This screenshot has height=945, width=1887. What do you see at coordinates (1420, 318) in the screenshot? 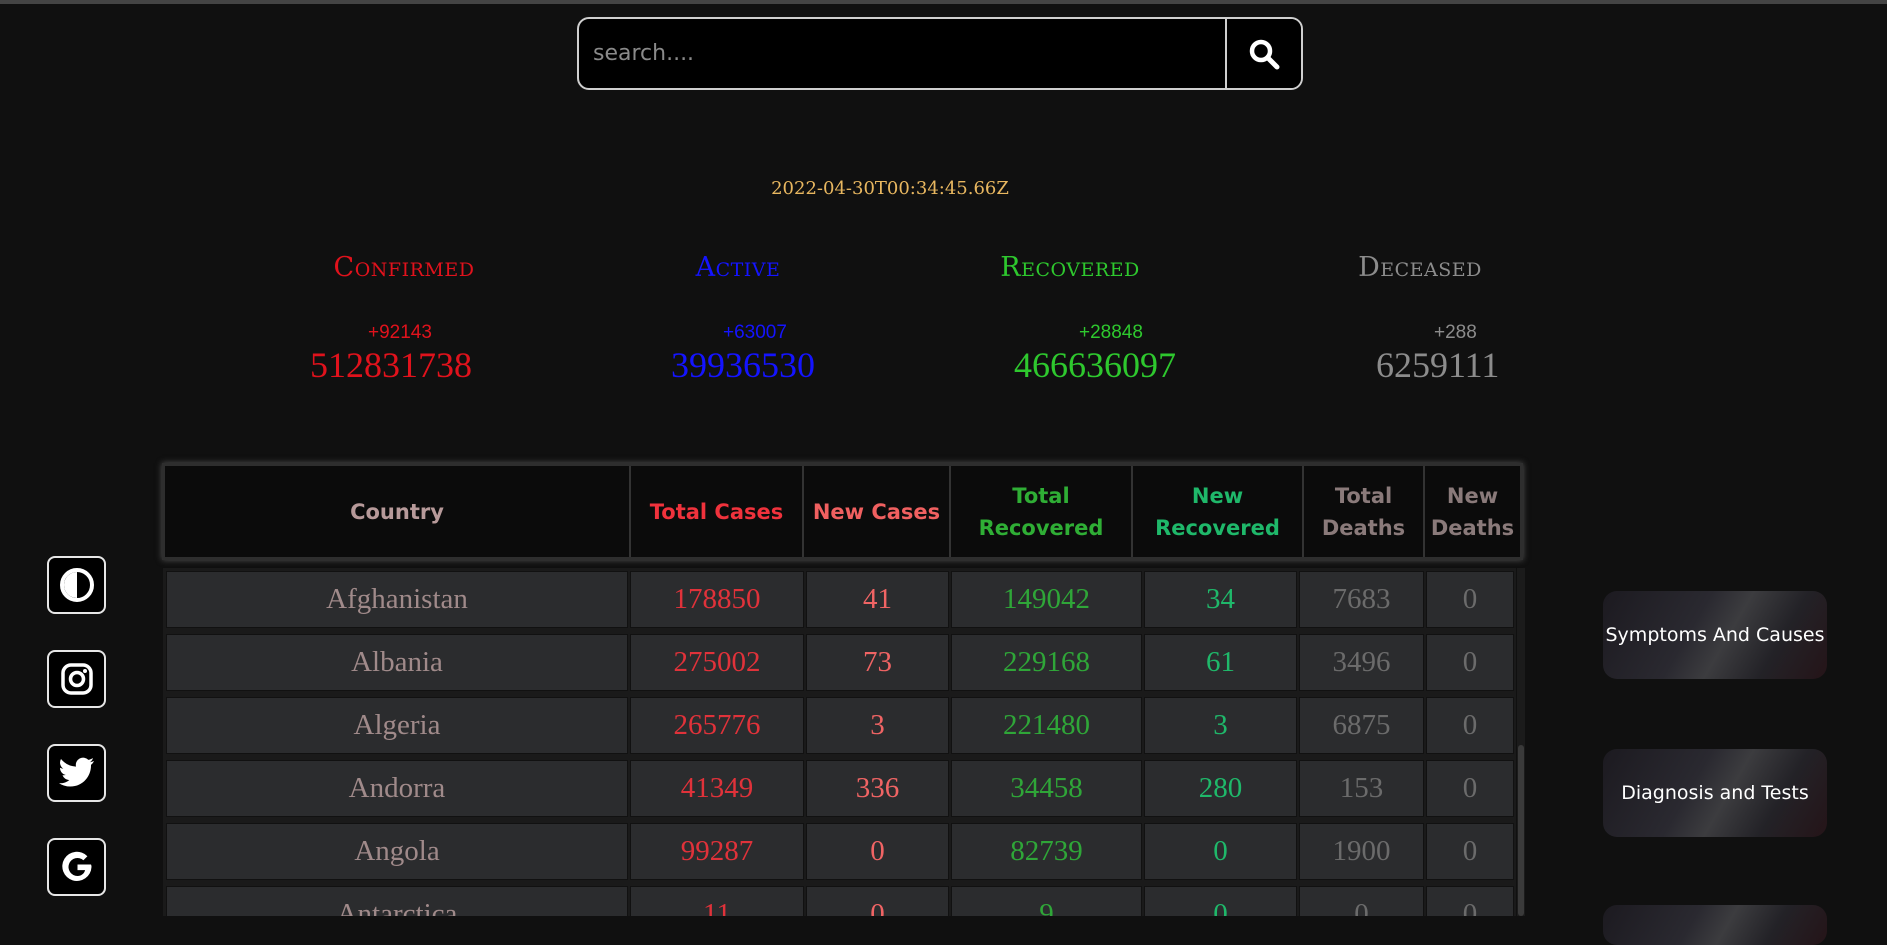
I see `stat-deceased: Deceased +288 6259111` at bounding box center [1420, 318].